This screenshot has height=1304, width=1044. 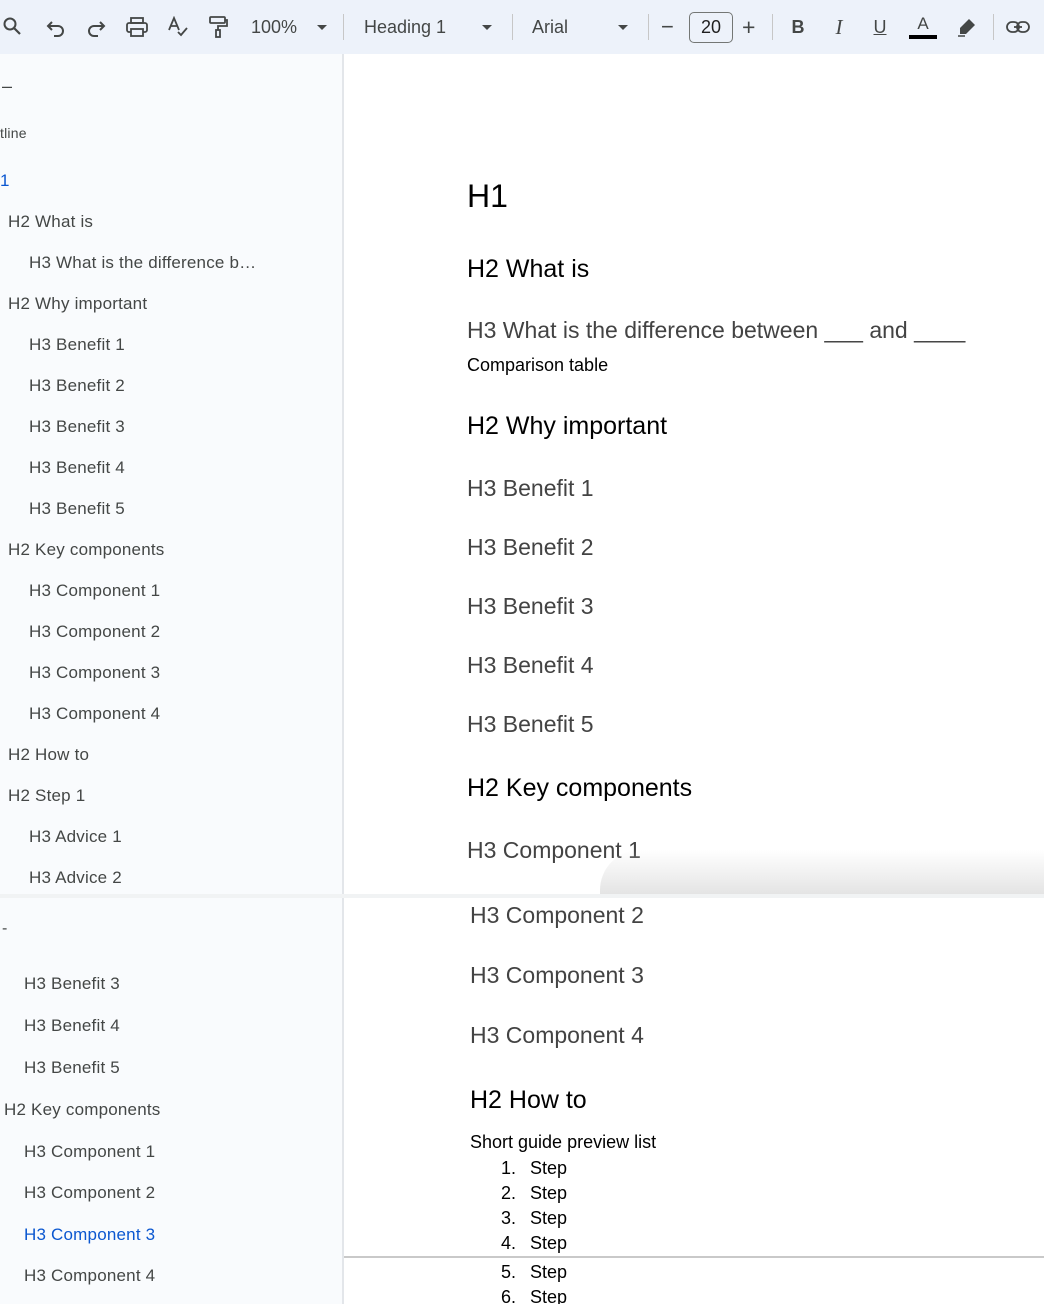 I want to click on outline-item: H3 Advice 1, so click(x=75, y=837).